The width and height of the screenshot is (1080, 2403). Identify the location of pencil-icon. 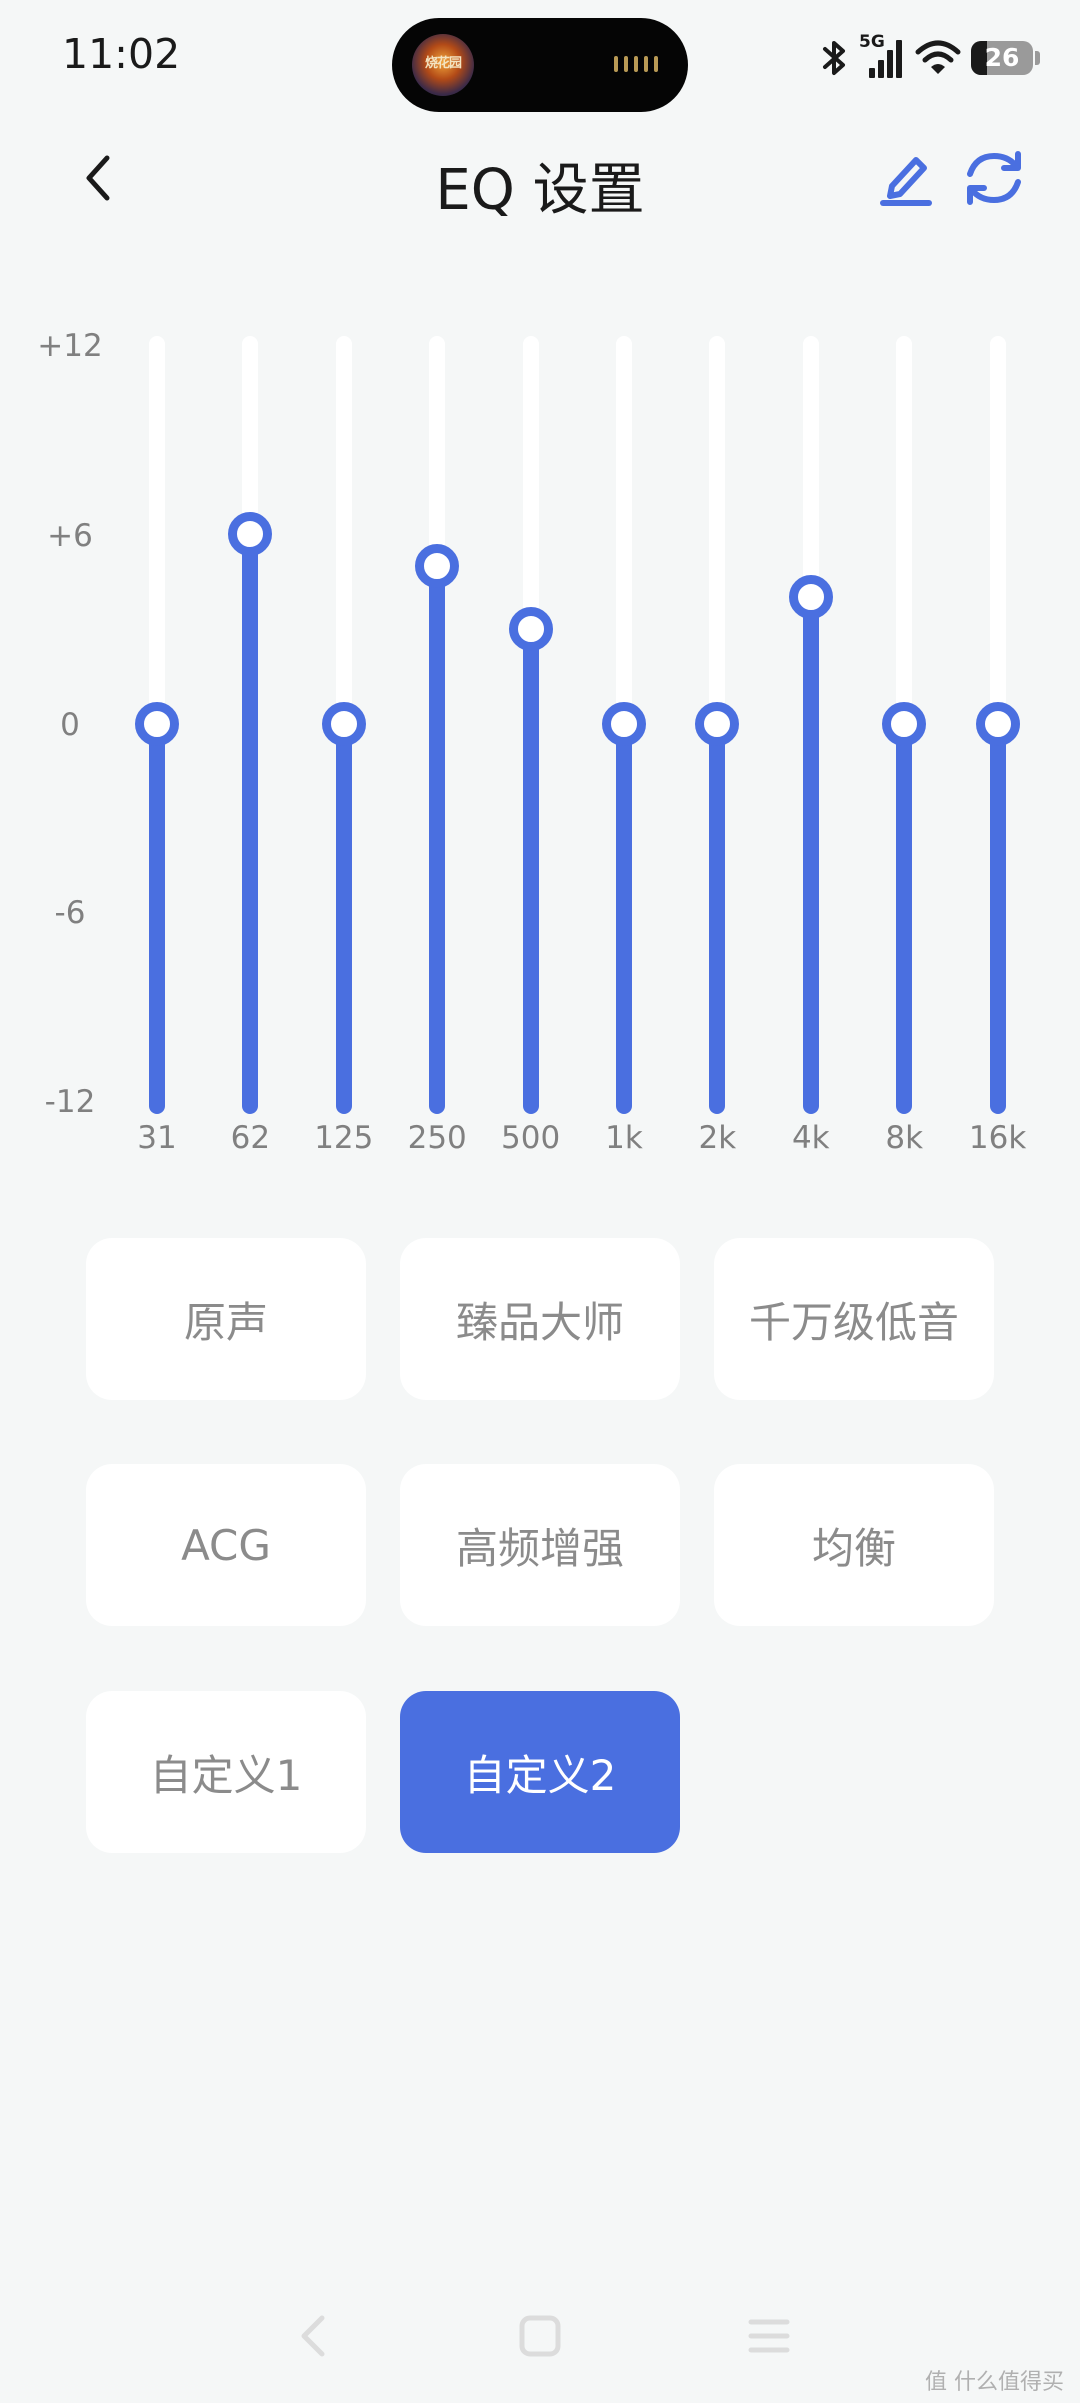
(906, 181).